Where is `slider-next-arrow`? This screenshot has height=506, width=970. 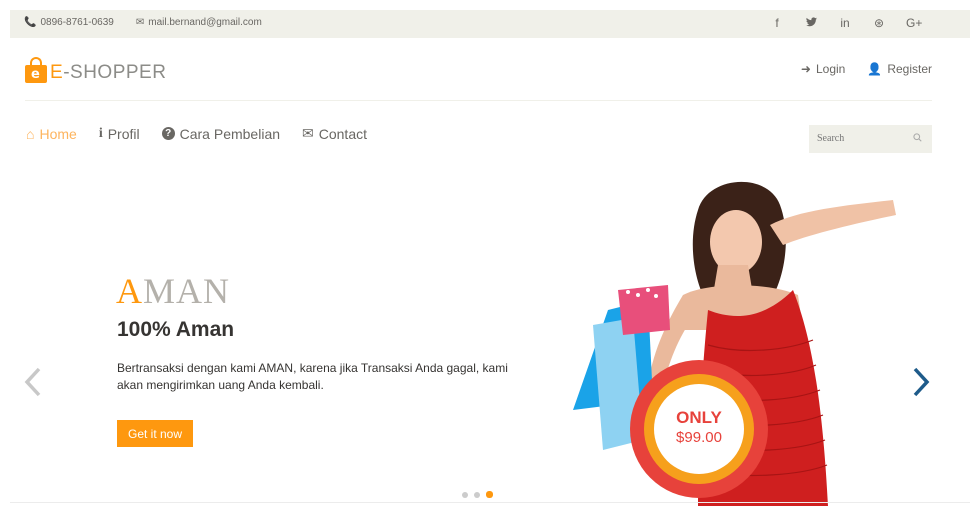 slider-next-arrow is located at coordinates (921, 385).